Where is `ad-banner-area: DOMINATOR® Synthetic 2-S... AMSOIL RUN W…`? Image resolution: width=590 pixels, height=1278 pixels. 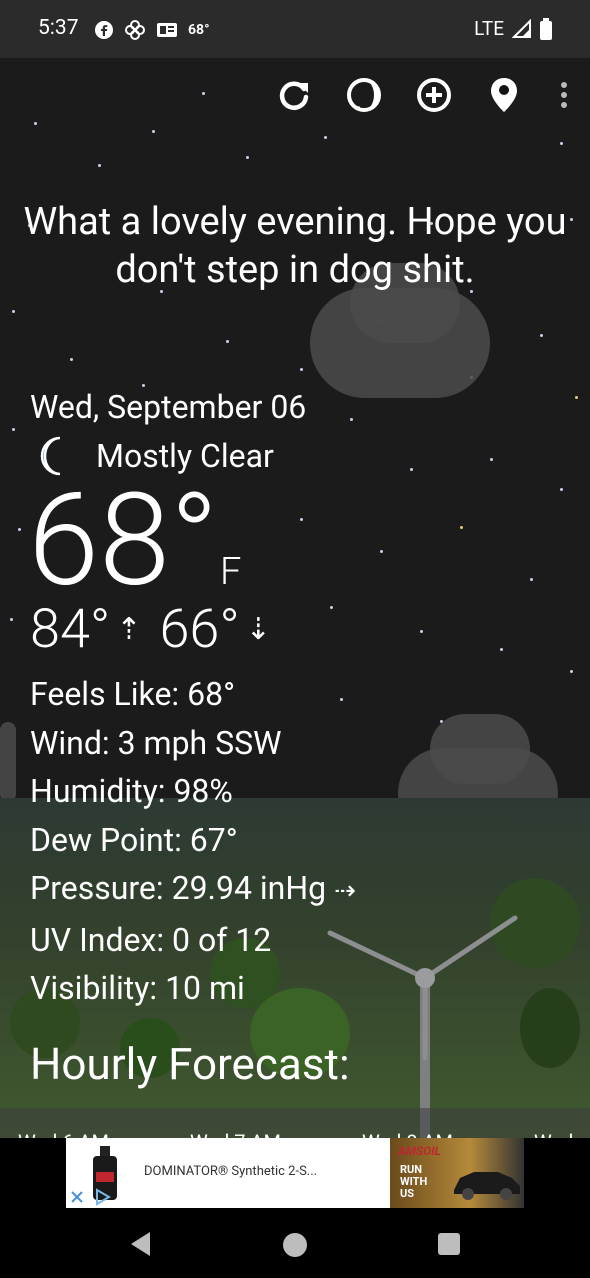
ad-banner-area: DOMINATOR® Synthetic 2-S... AMSOIL RUN W… is located at coordinates (295, 1175).